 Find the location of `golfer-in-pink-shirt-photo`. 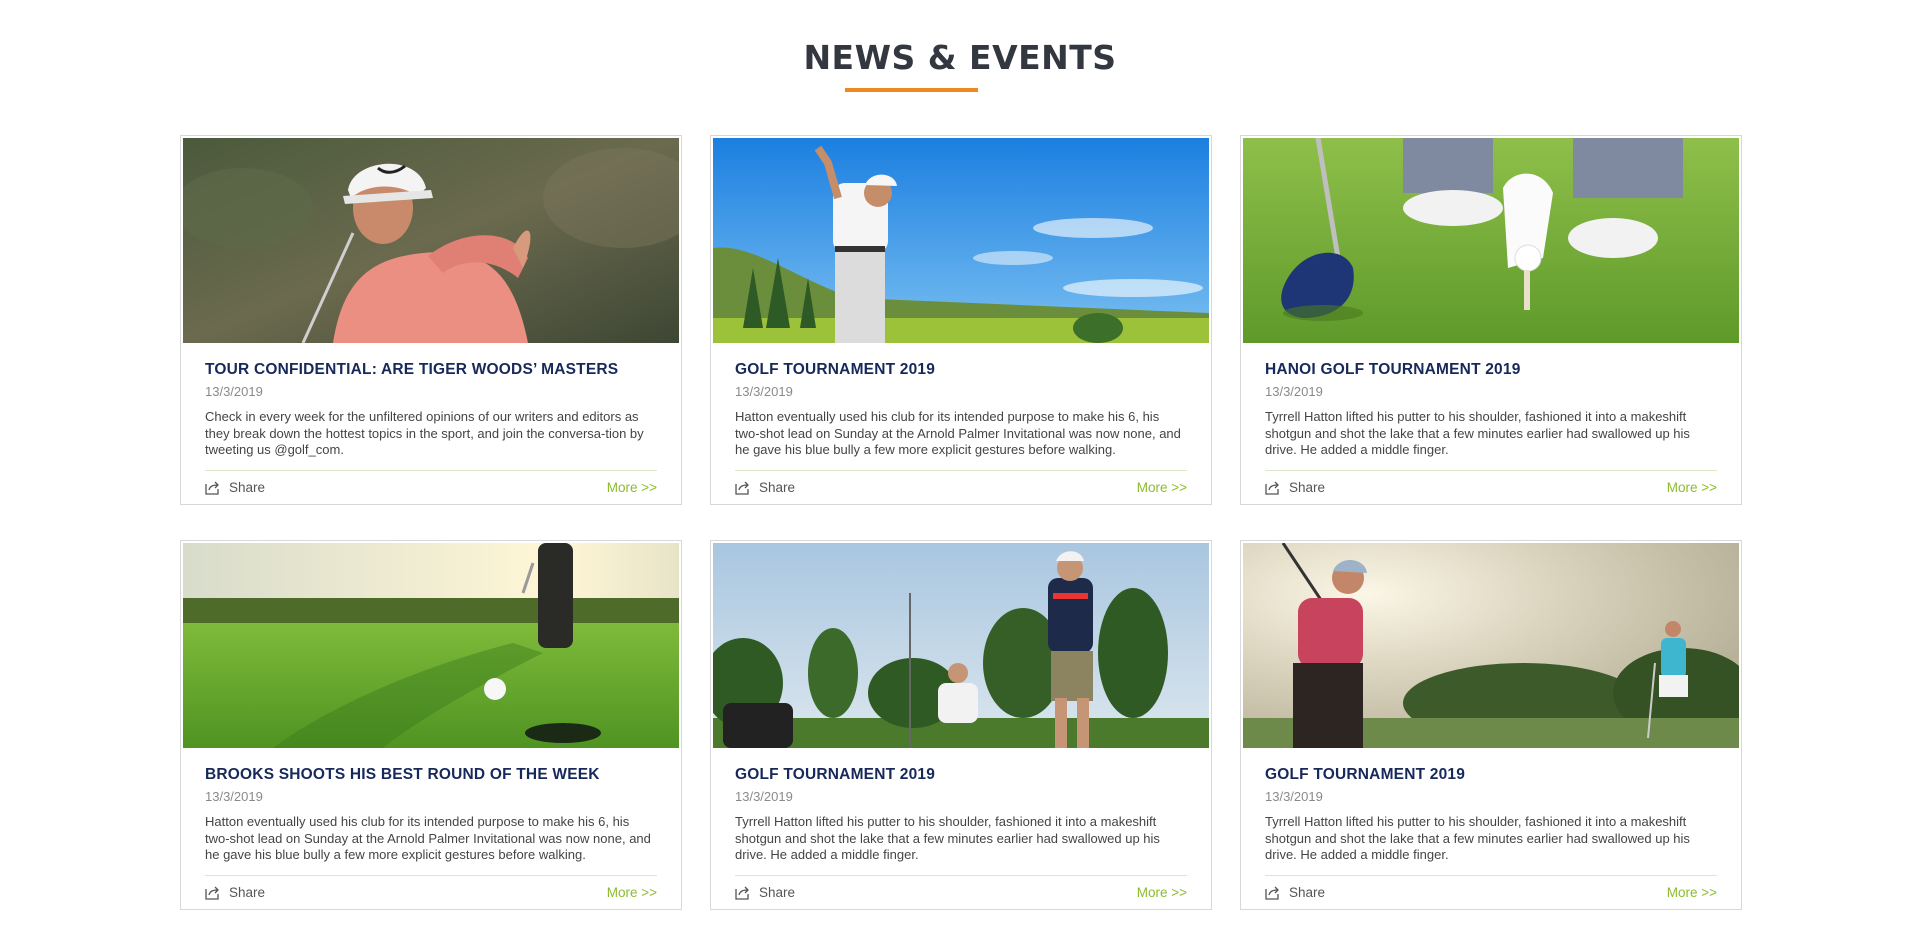

golfer-in-pink-shirt-photo is located at coordinates (431, 240).